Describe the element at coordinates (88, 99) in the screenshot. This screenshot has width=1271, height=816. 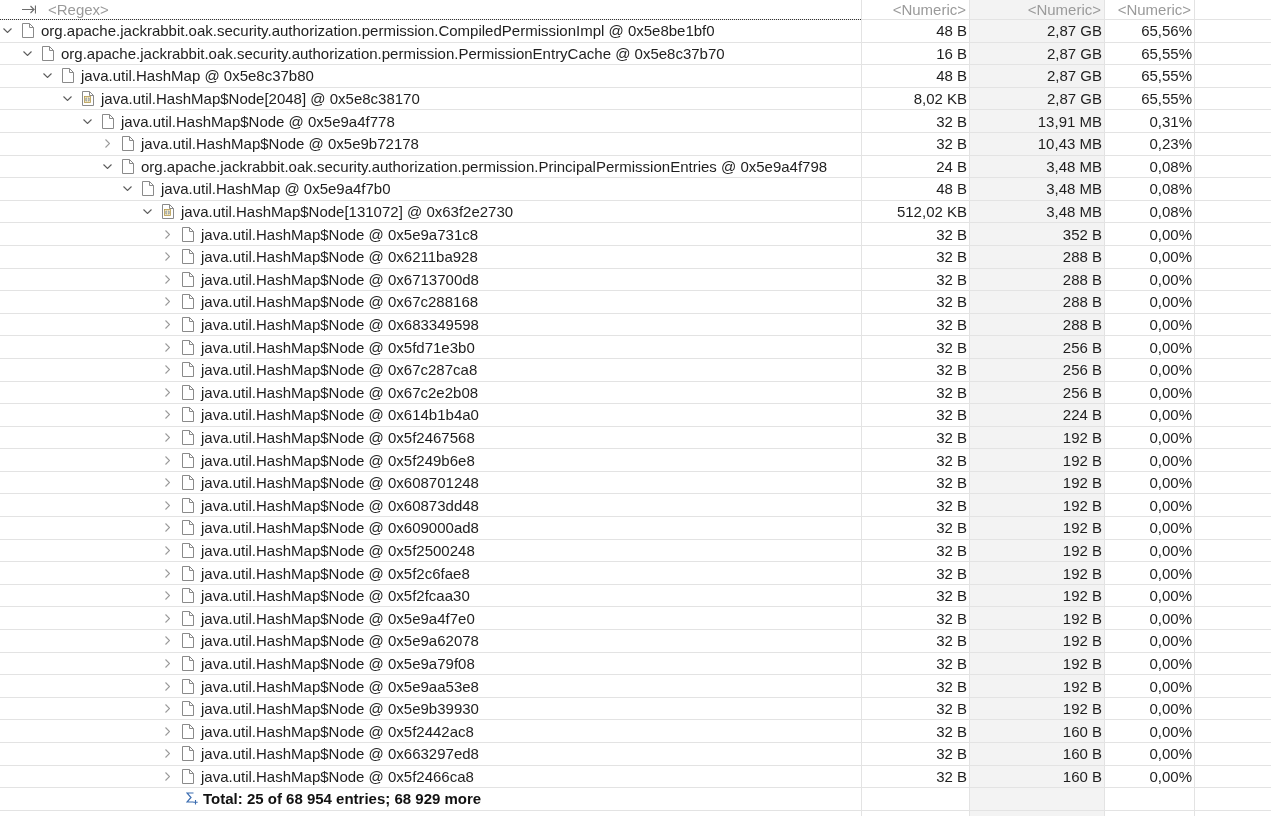
I see `array-document-icon` at that location.